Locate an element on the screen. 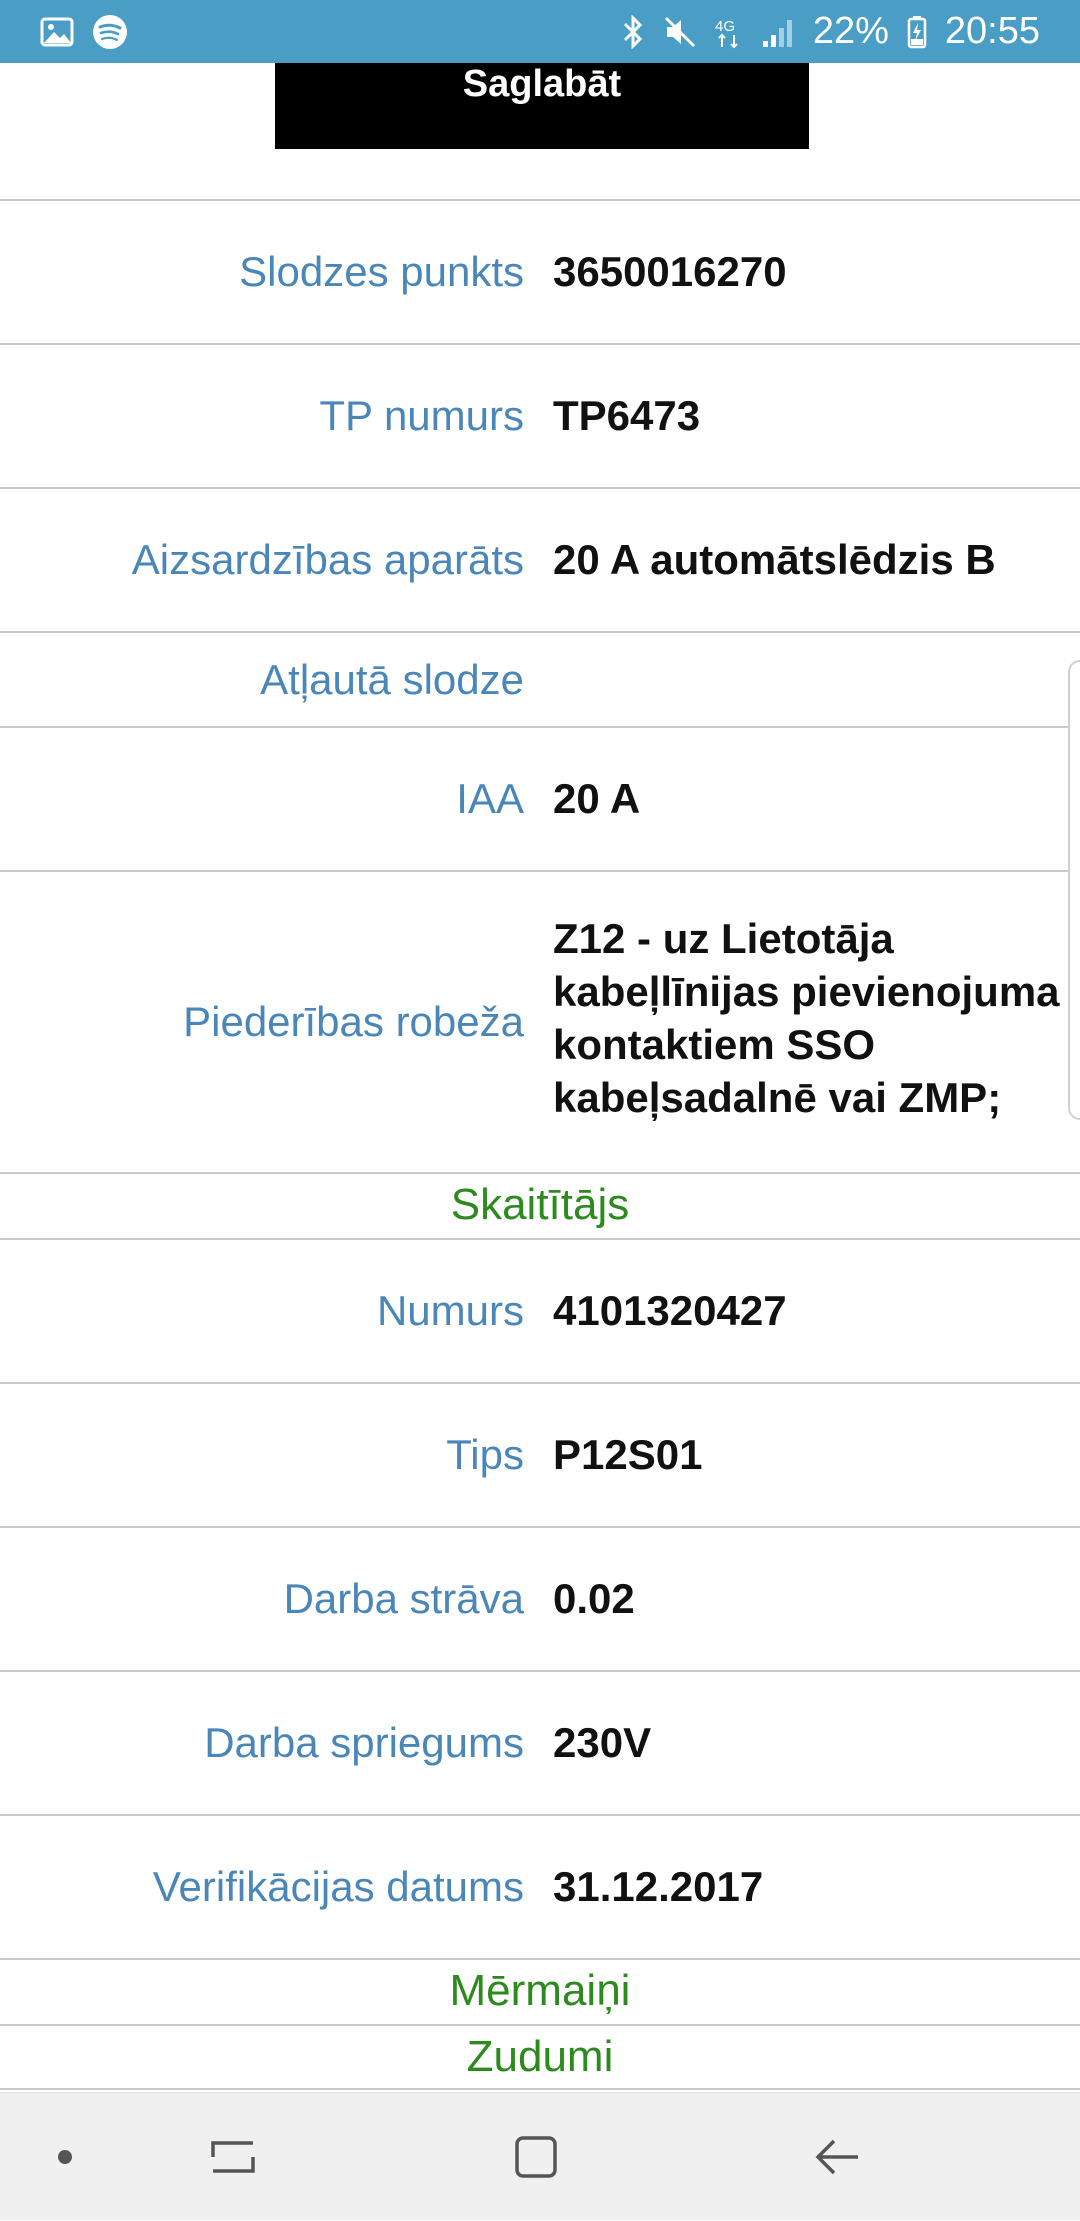  row-meter-type: Tips P12S01 is located at coordinates (540, 1454).